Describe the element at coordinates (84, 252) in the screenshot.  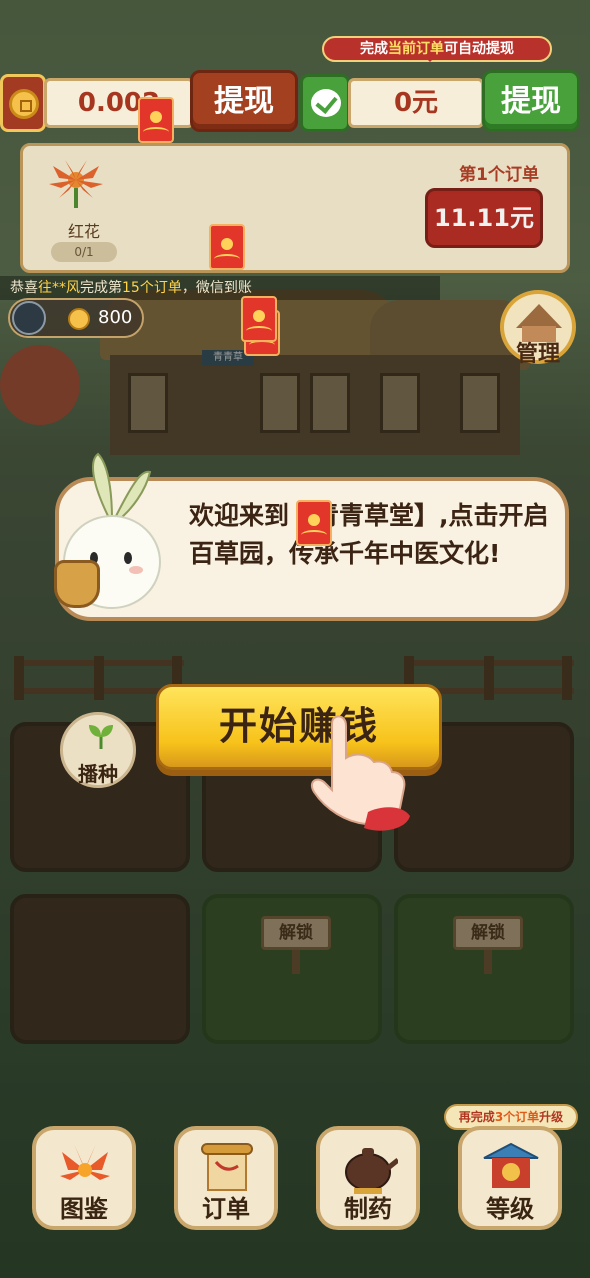
I see `order-item-progress: 0/1` at that location.